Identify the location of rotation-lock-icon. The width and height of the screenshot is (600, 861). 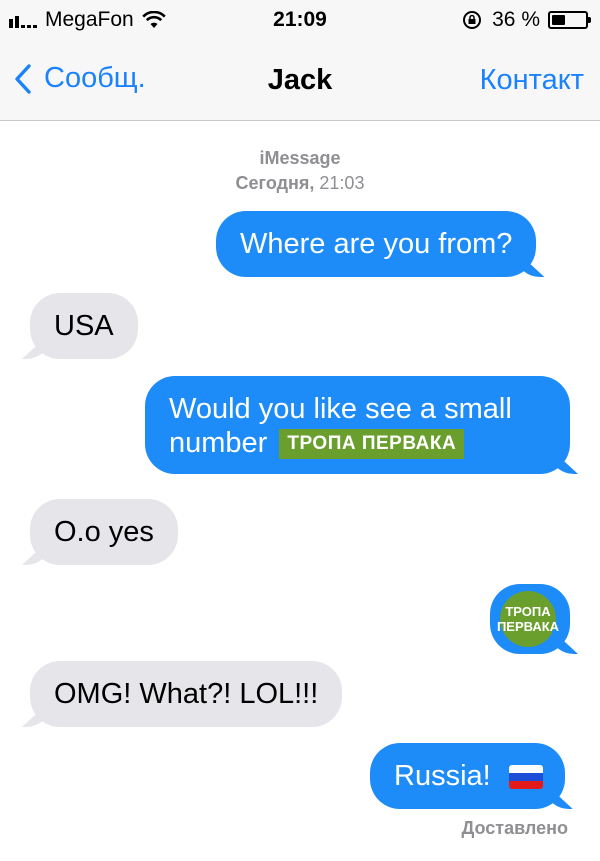
(472, 20).